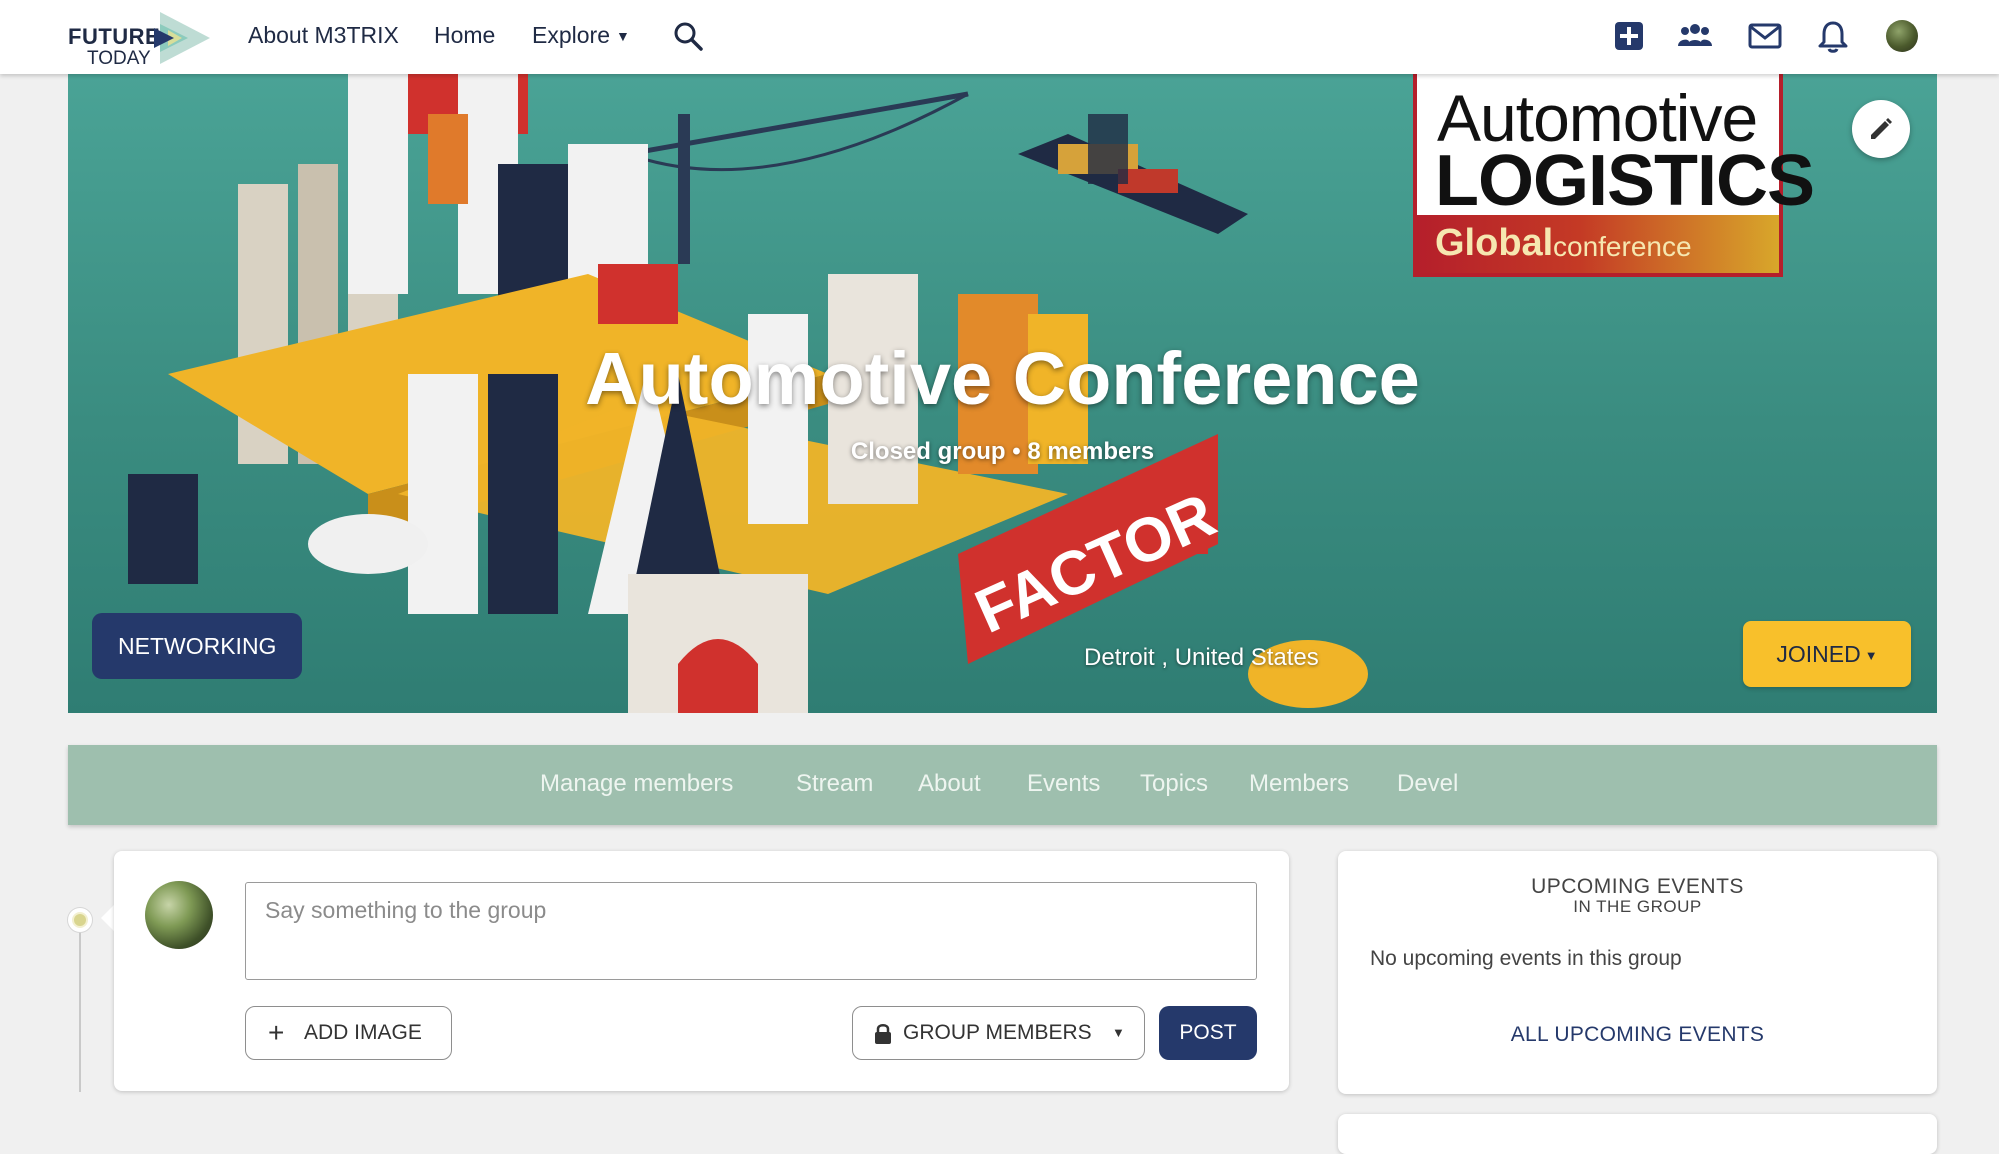 The height and width of the screenshot is (1154, 1999). What do you see at coordinates (1637, 1134) in the screenshot?
I see `sidebar-card` at bounding box center [1637, 1134].